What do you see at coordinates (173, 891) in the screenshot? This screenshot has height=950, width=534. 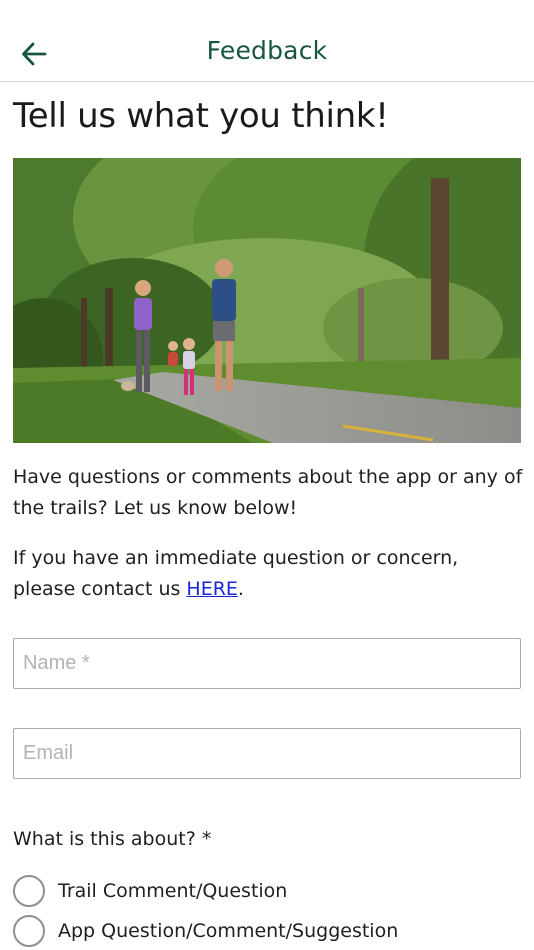 I see `topic-option-label: Trail Comment/Question` at bounding box center [173, 891].